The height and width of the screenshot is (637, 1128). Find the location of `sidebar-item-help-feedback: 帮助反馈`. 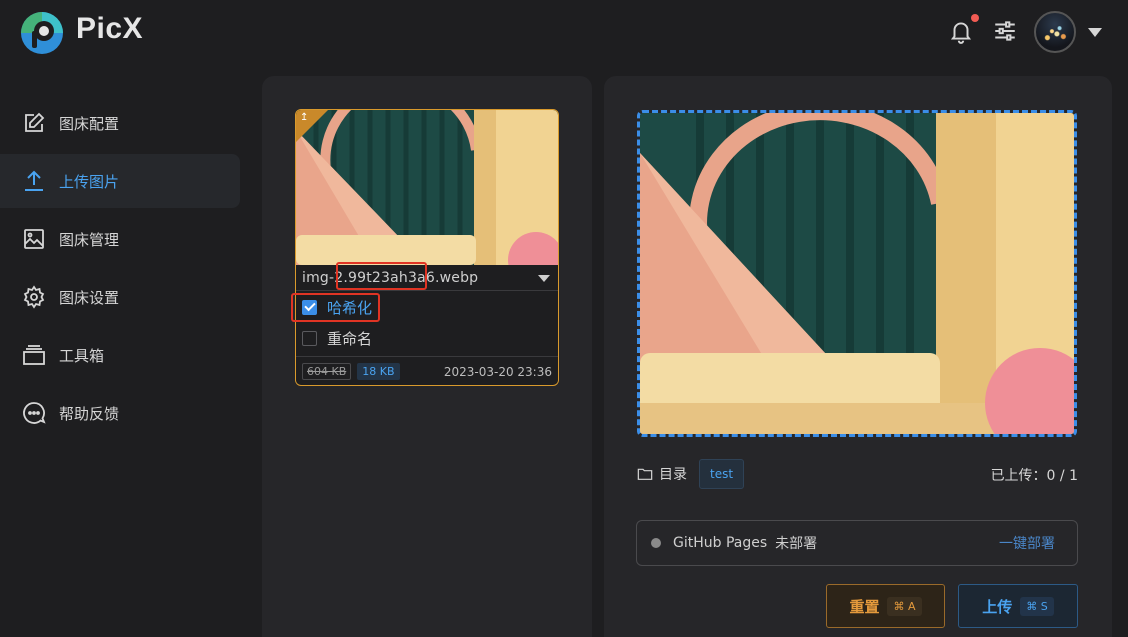

sidebar-item-help-feedback: 帮助反馈 is located at coordinates (120, 413).